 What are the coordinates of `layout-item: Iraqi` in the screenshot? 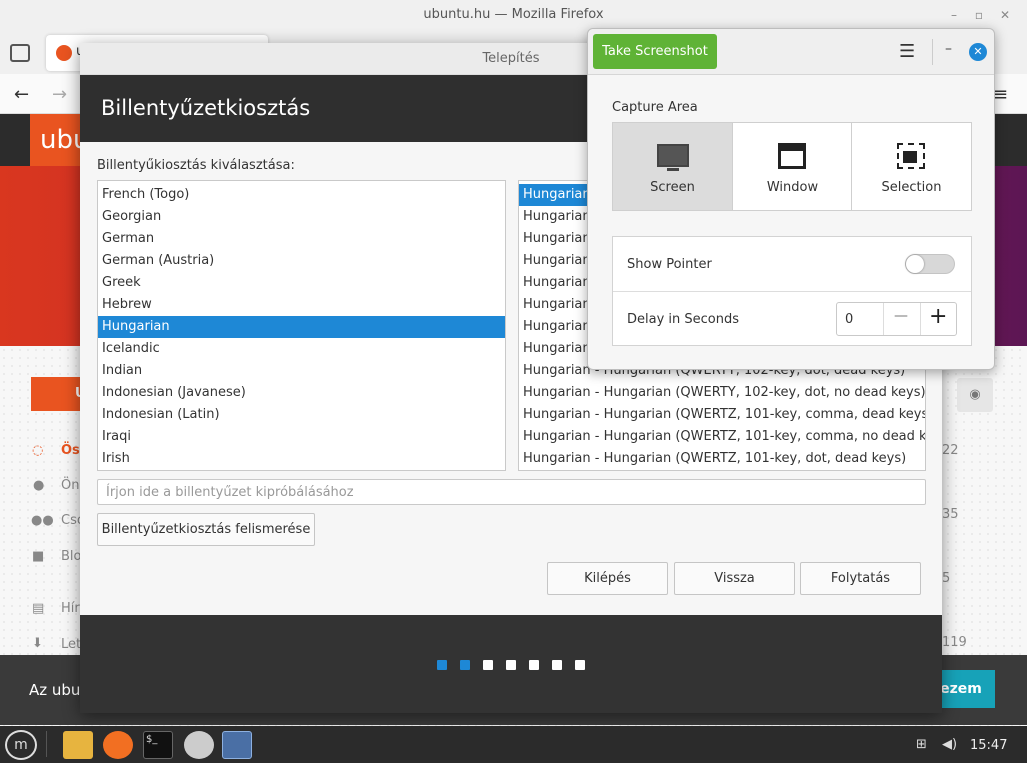 It's located at (301, 437).